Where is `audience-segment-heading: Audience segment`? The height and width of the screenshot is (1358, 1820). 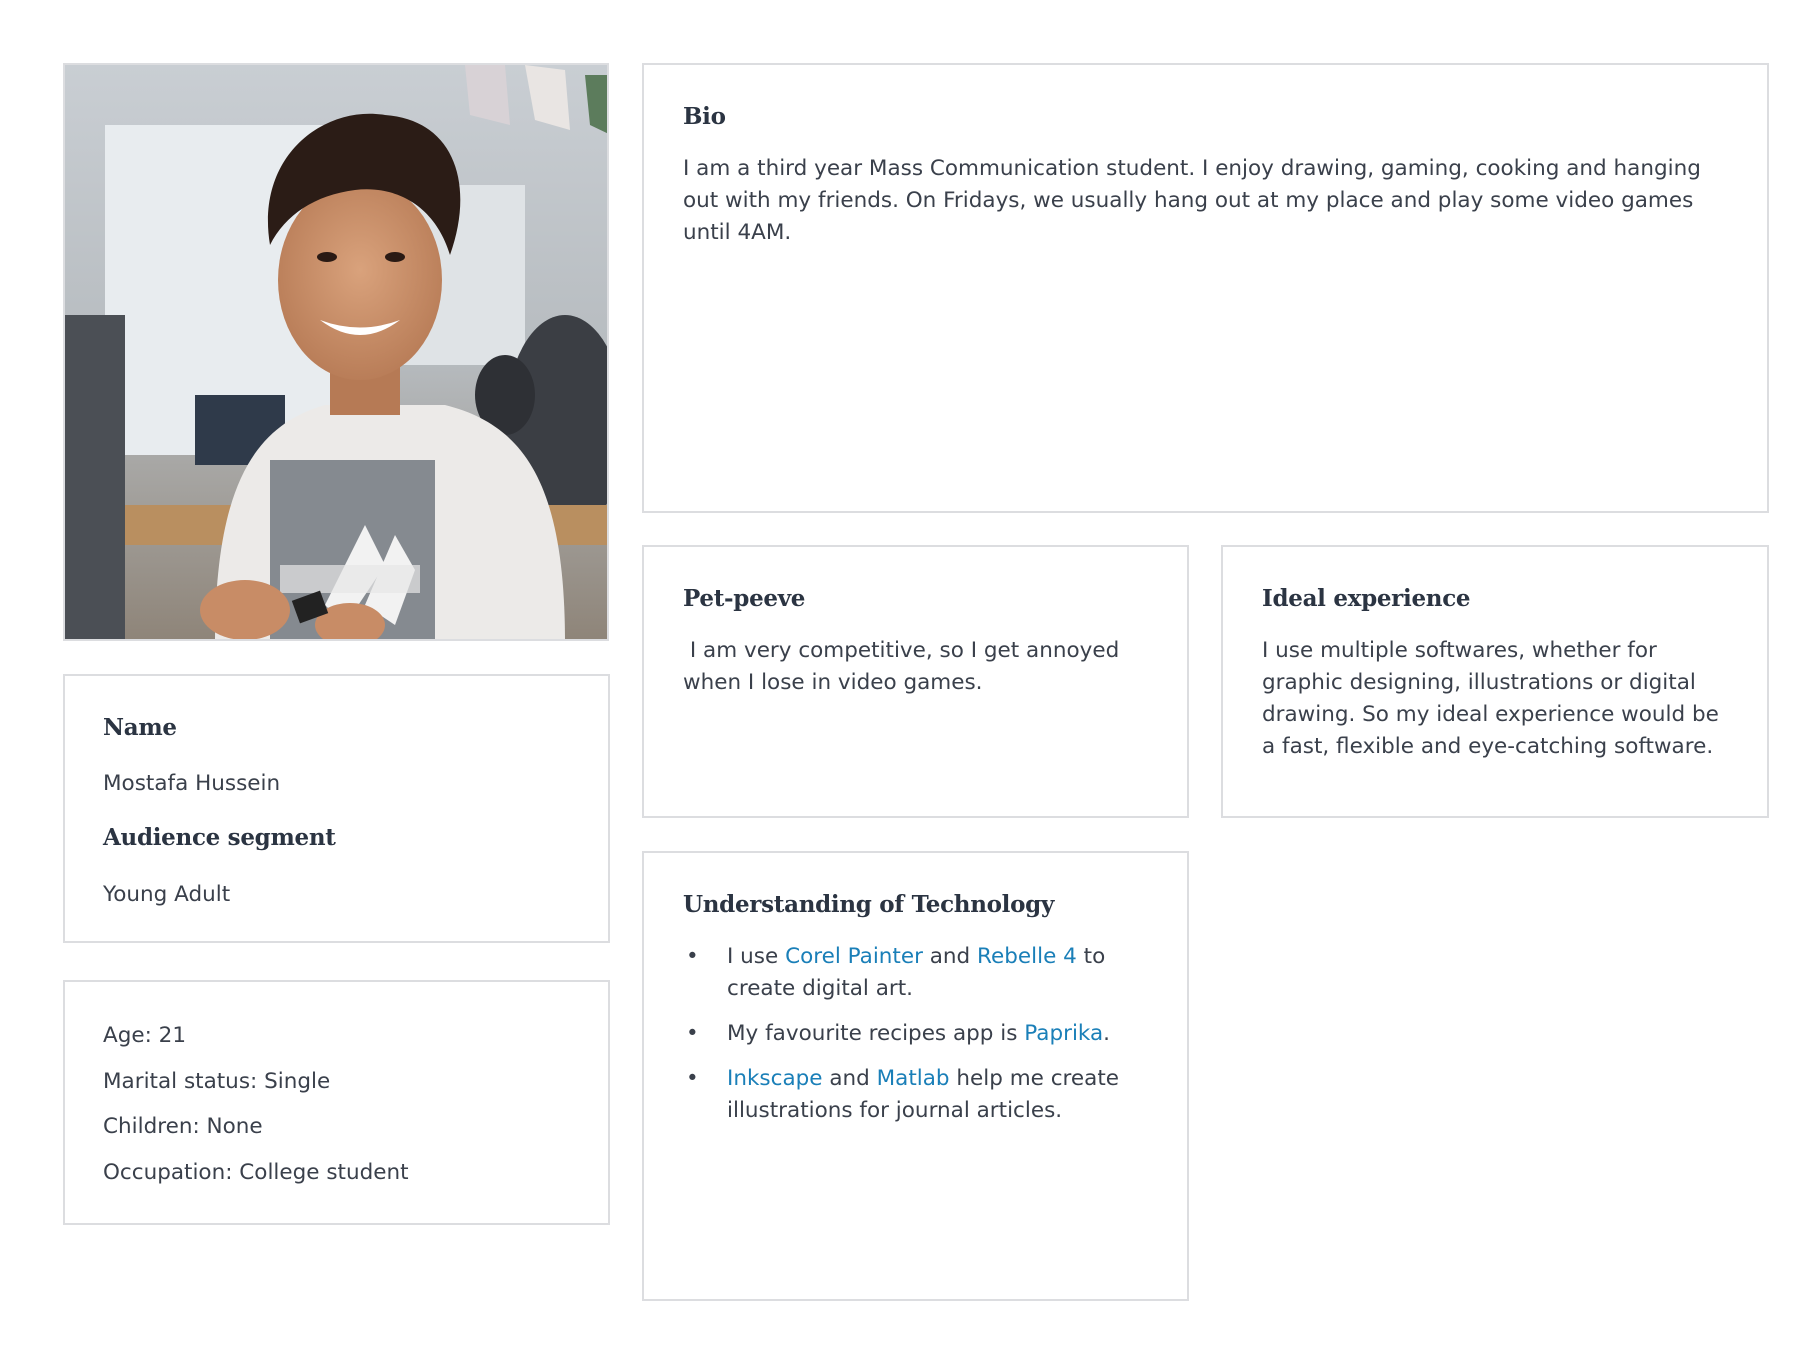
audience-segment-heading: Audience segment is located at coordinates (219, 837).